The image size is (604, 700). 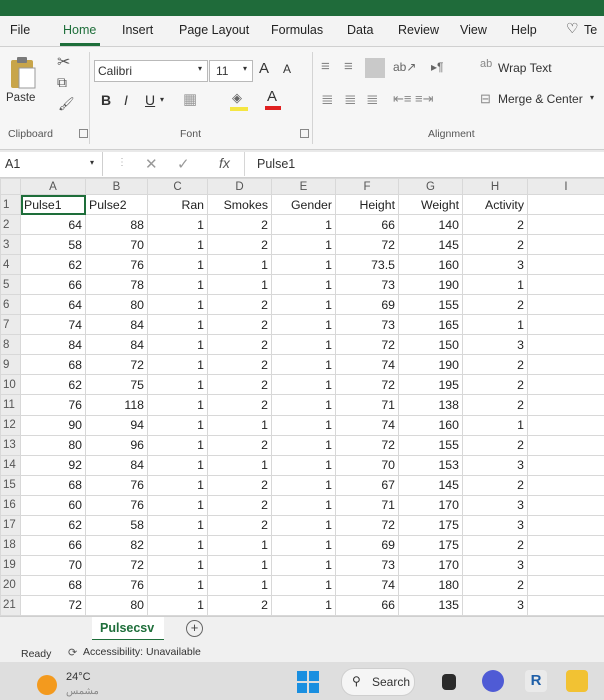 I want to click on tab-tell-me: Te, so click(x=590, y=30).